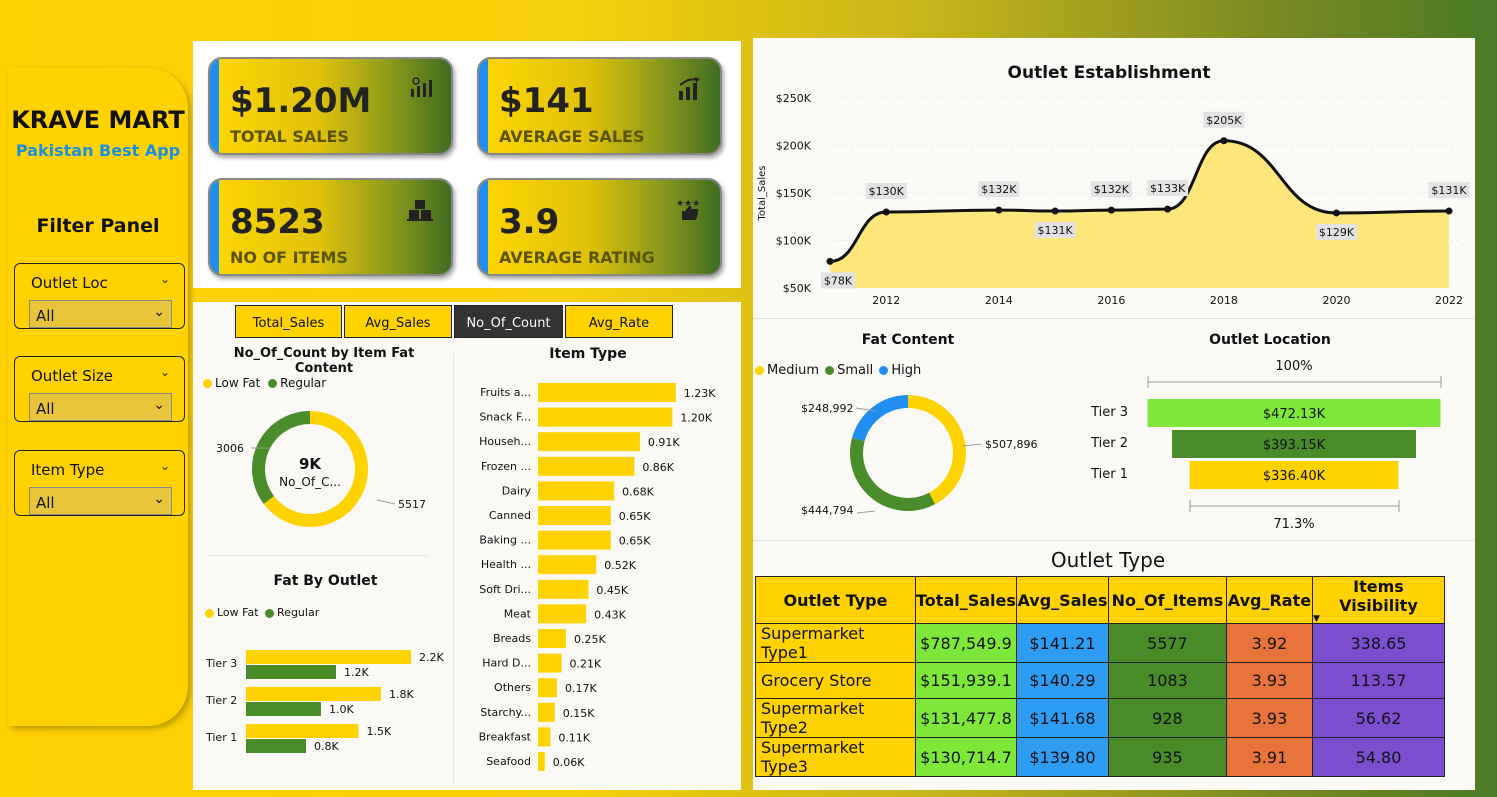 Image resolution: width=1497 pixels, height=797 pixels. I want to click on column-header: Avg_Sales, so click(1062, 600).